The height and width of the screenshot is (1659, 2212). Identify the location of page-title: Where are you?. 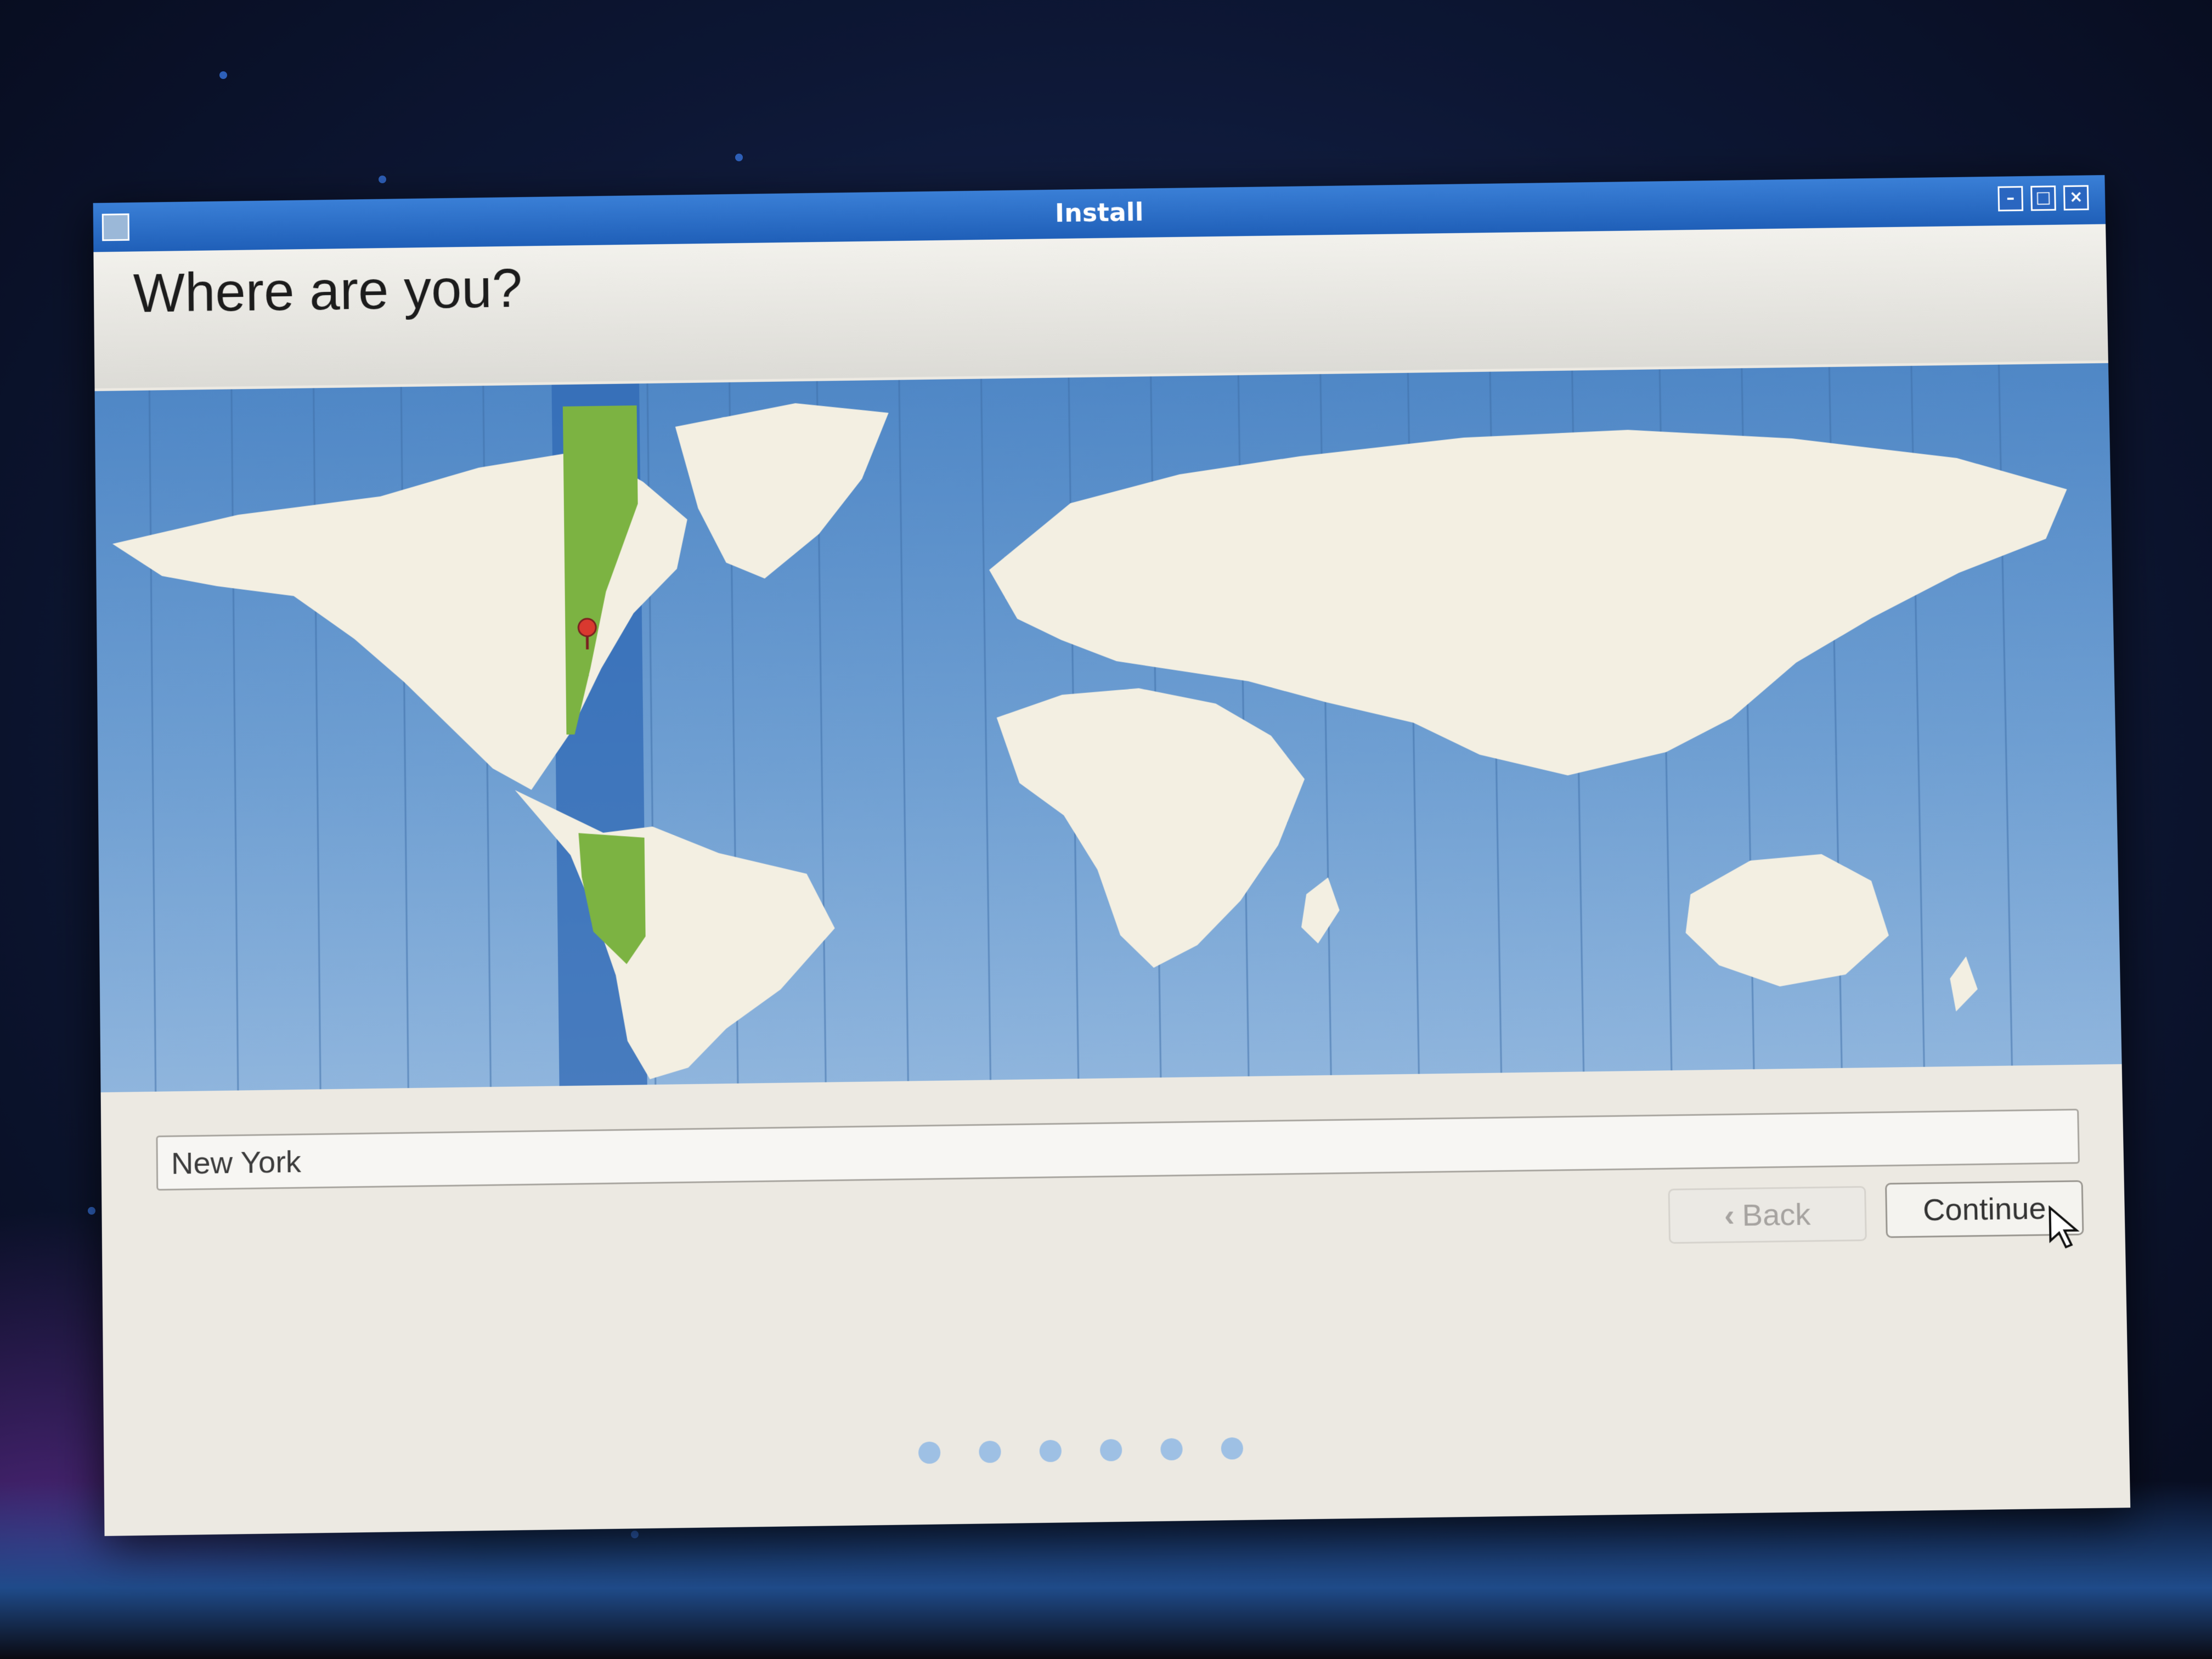
(327, 291).